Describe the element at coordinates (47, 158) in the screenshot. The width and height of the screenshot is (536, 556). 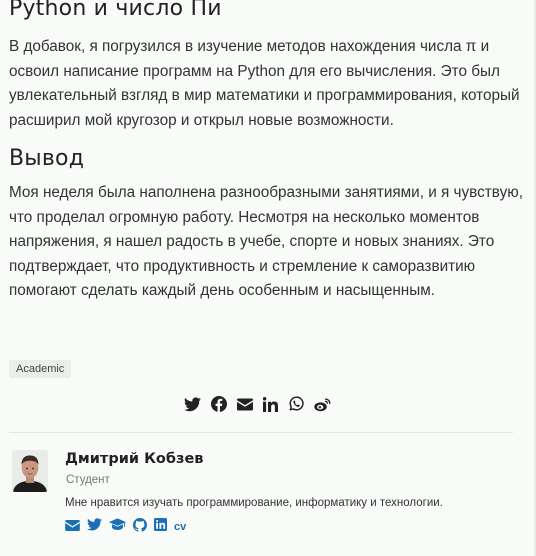
I see `section-heading-conclusion: Вывод` at that location.